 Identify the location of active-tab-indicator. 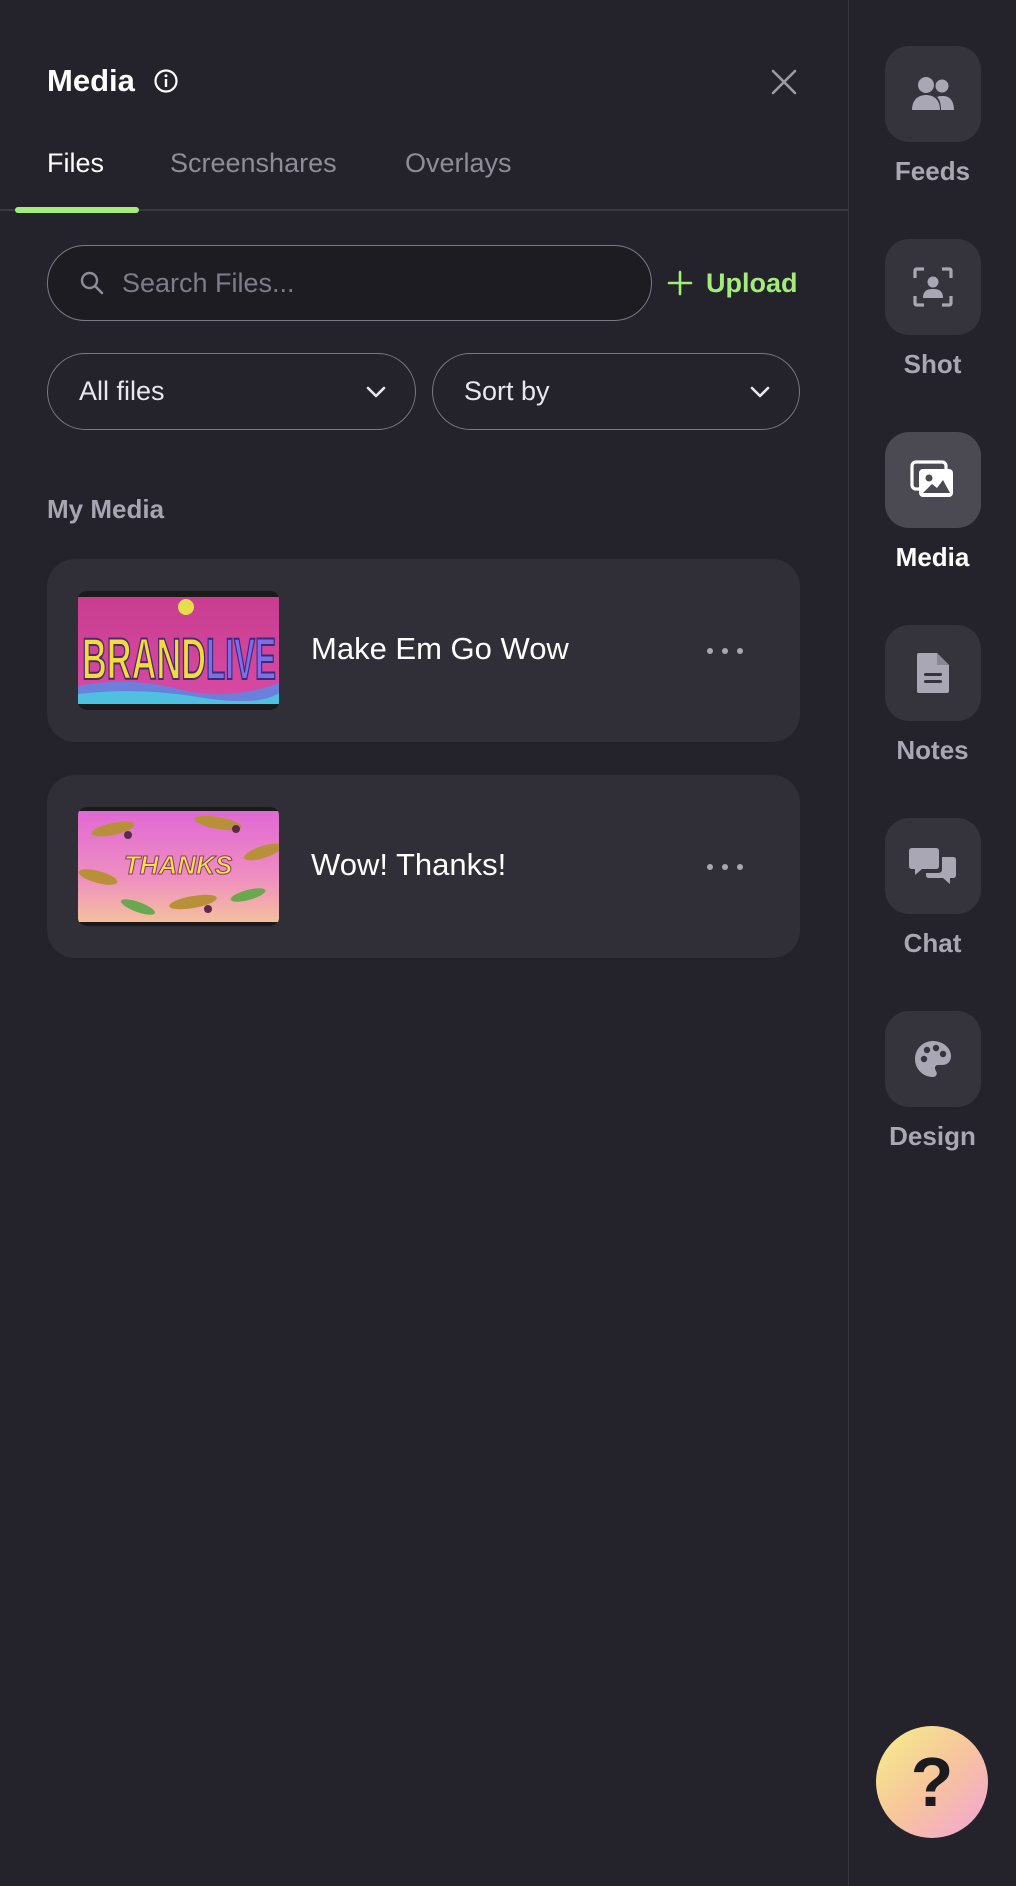
(77, 210).